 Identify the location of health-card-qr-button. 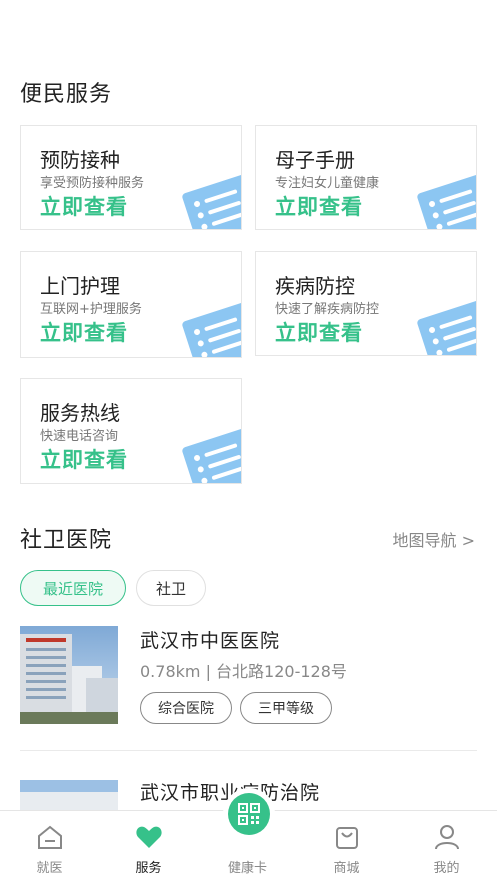
(249, 814).